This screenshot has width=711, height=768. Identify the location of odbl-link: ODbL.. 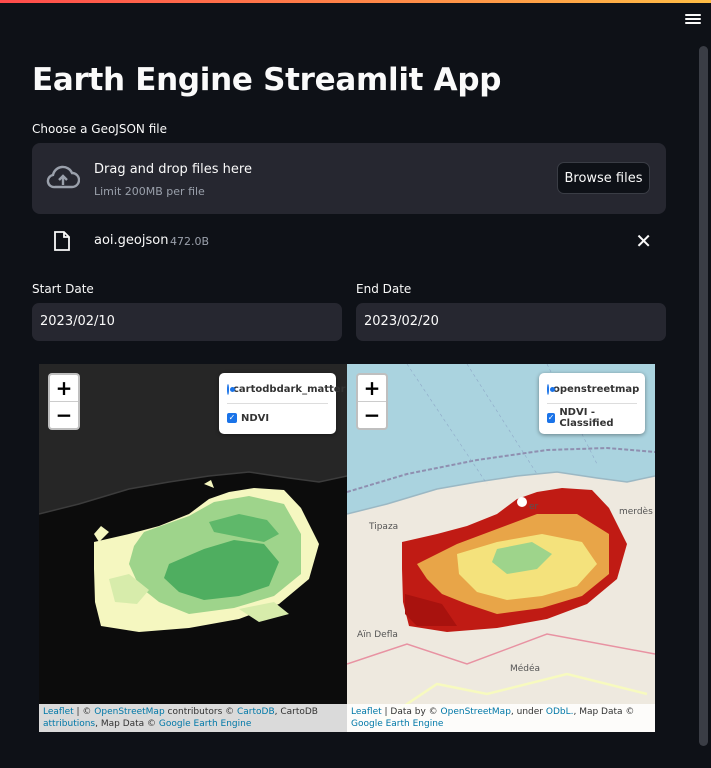
(560, 712).